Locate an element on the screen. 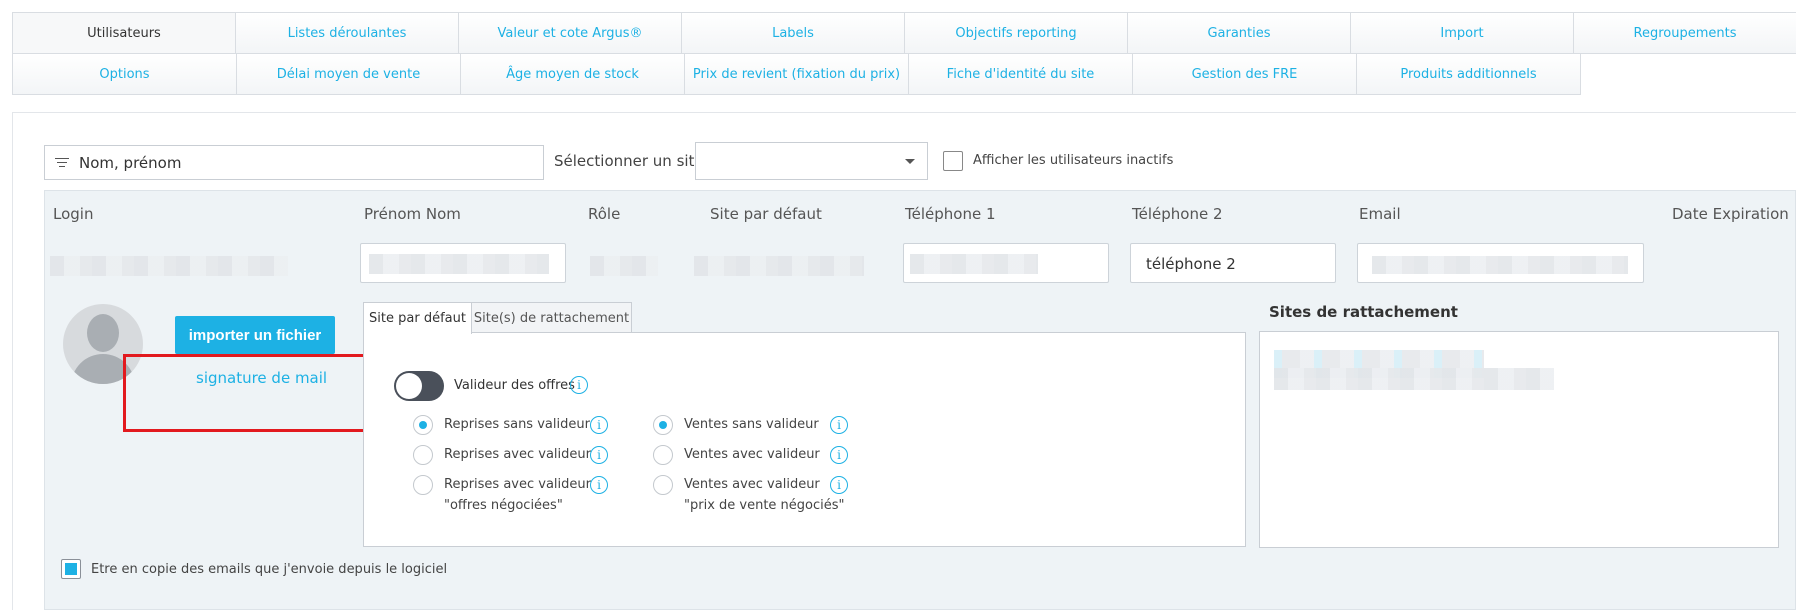 This screenshot has height=610, width=1796. reprises-sans-valideur-label: Reprises sans valideur is located at coordinates (517, 424).